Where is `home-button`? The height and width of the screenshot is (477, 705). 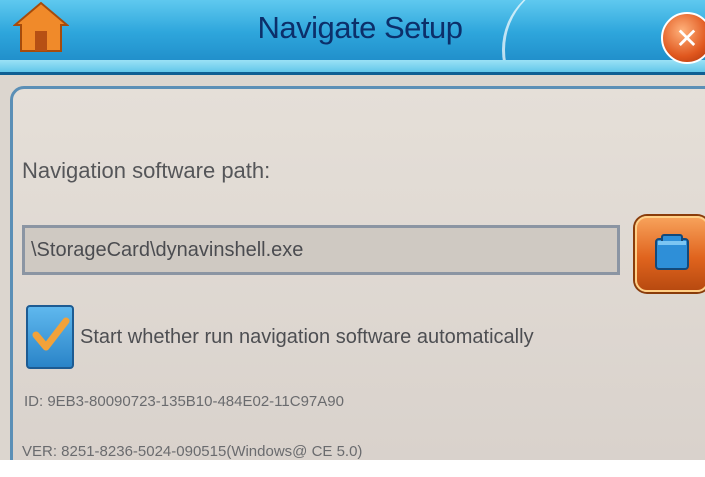 home-button is located at coordinates (41, 29).